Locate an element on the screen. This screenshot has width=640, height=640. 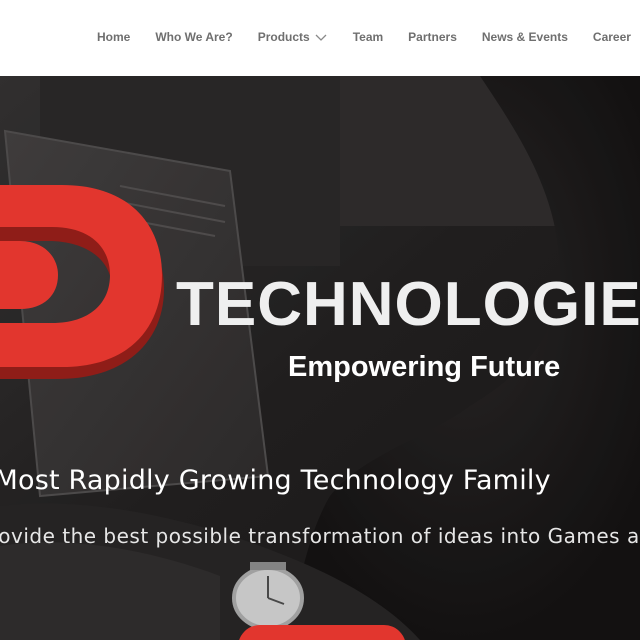
main-nav: Home Who We Are? Products Team Partners is located at coordinates (364, 37).